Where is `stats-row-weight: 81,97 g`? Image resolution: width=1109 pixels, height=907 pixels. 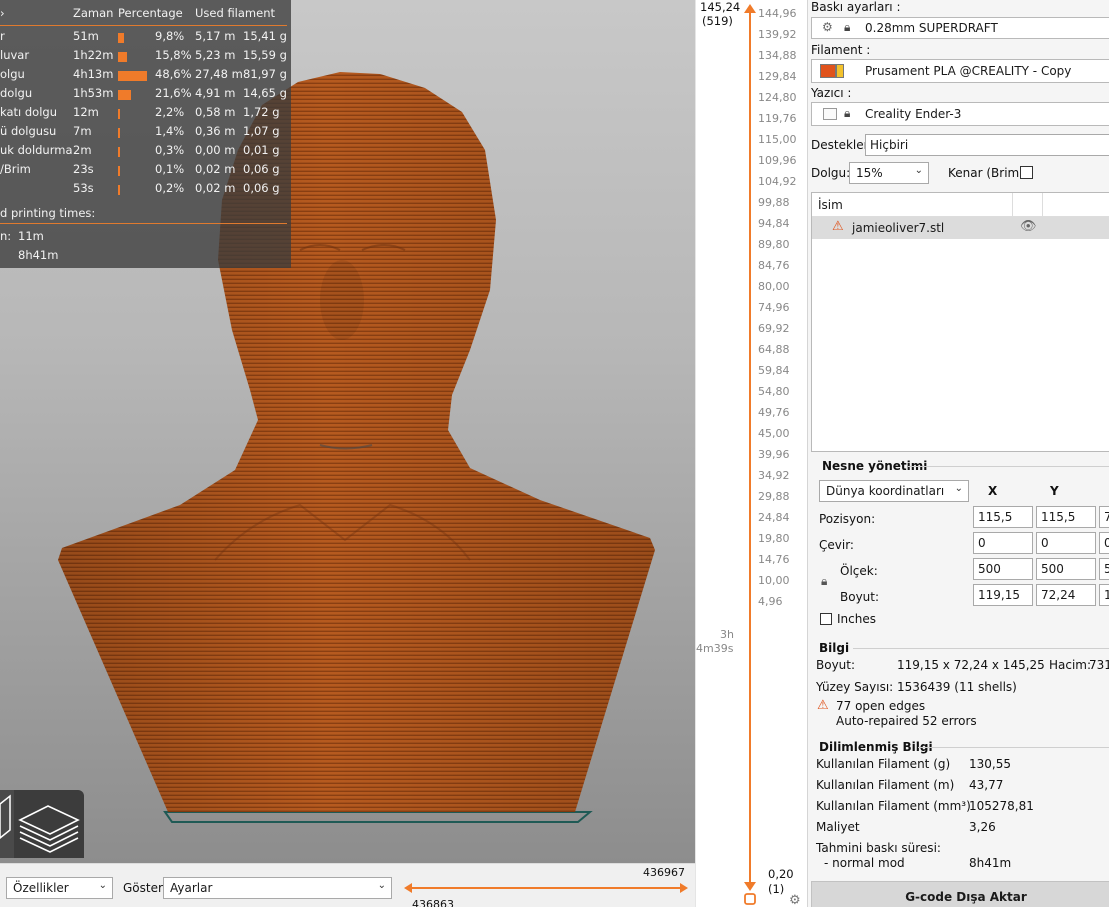 stats-row-weight: 81,97 g is located at coordinates (265, 74).